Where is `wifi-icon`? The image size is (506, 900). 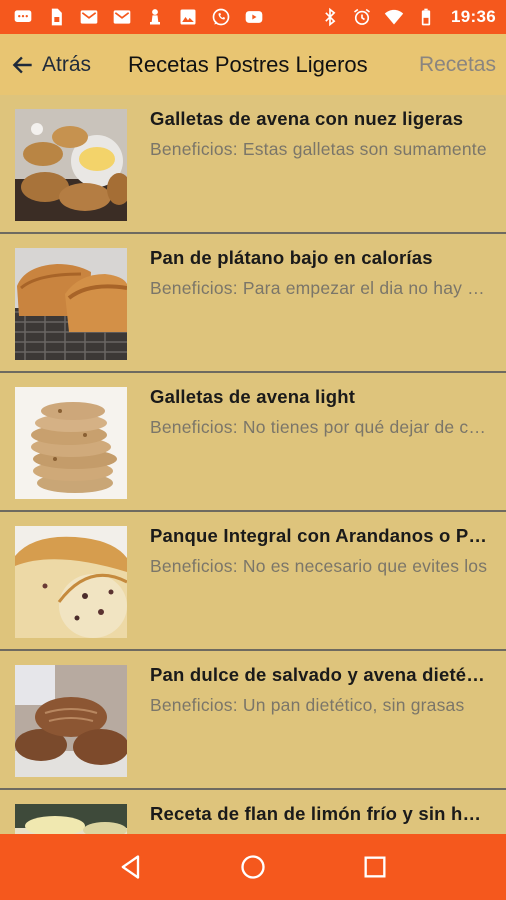 wifi-icon is located at coordinates (394, 17).